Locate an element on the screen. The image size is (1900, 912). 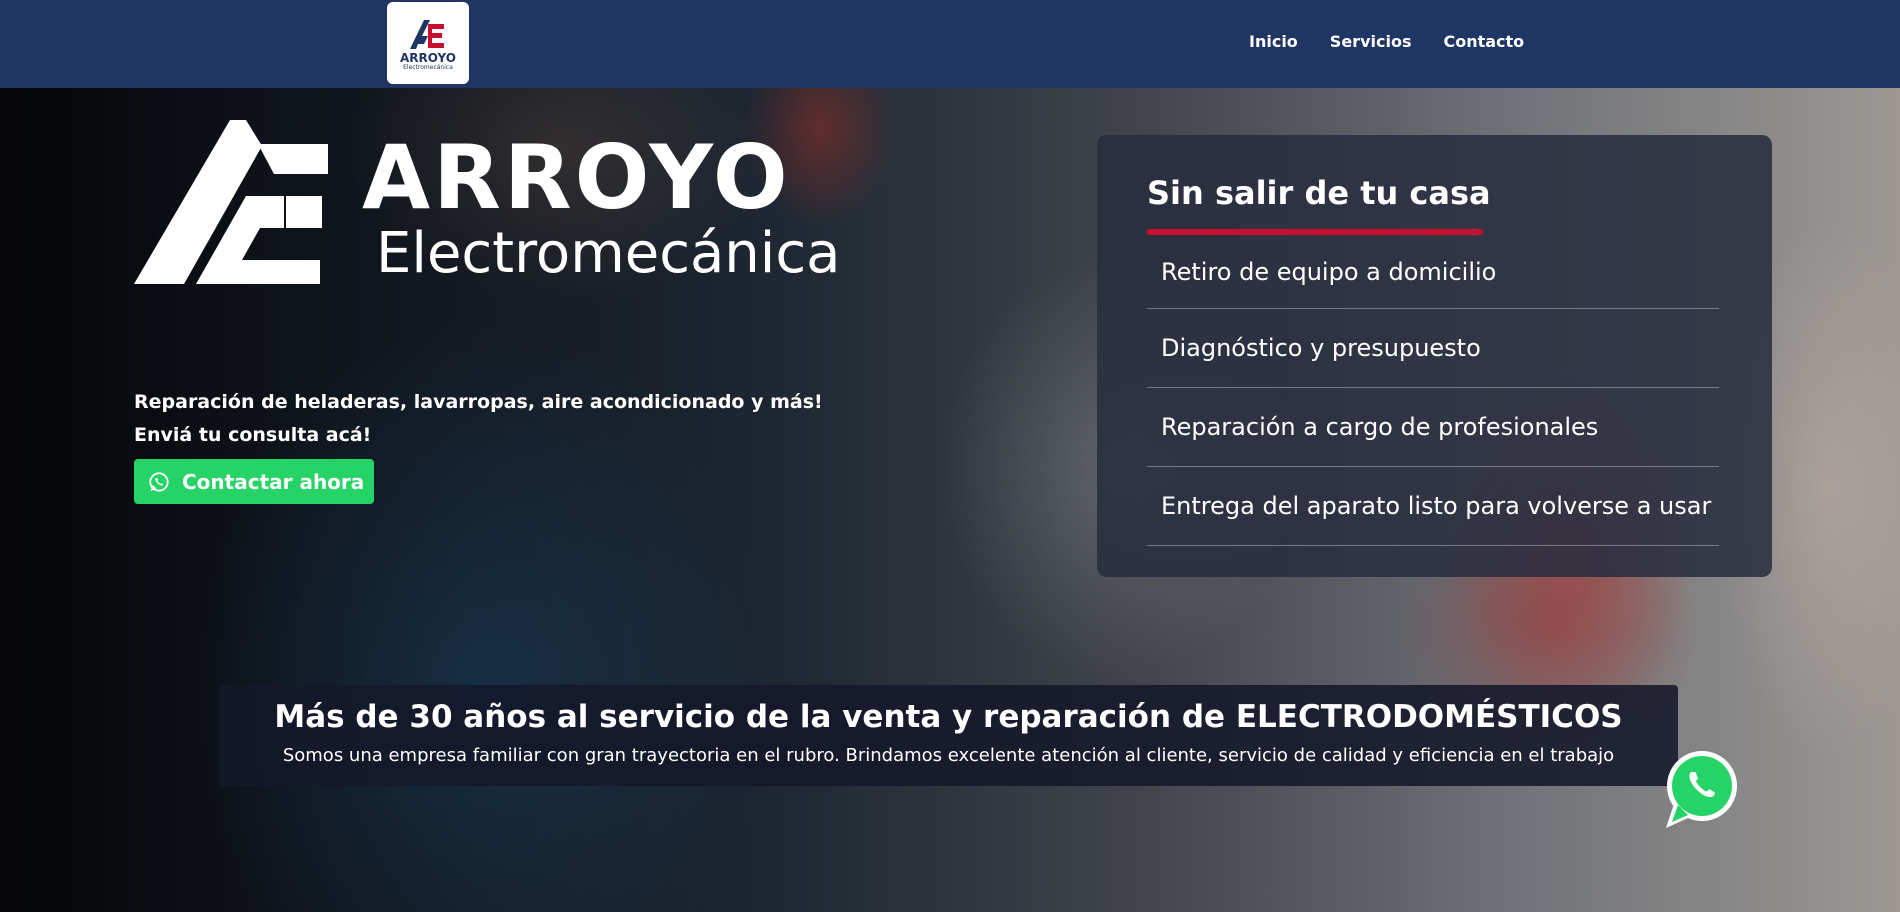
nav-link-inicio: Inicio is located at coordinates (1273, 41).